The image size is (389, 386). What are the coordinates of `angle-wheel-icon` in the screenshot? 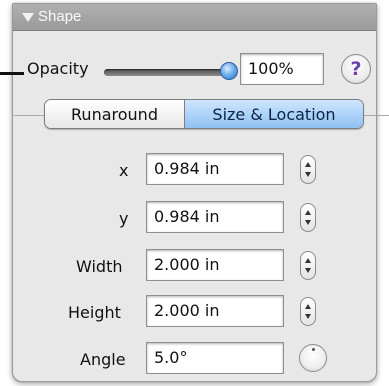 It's located at (313, 358).